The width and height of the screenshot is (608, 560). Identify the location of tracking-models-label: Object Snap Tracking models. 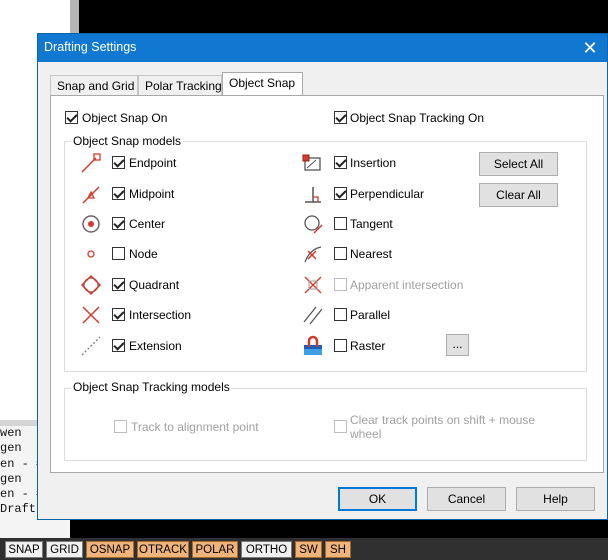
(151, 387).